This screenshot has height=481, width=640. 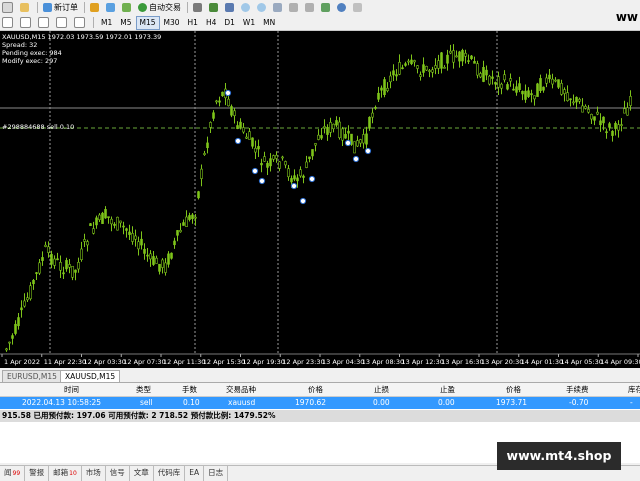 I want to click on zoom-out-button, so click(x=262, y=7).